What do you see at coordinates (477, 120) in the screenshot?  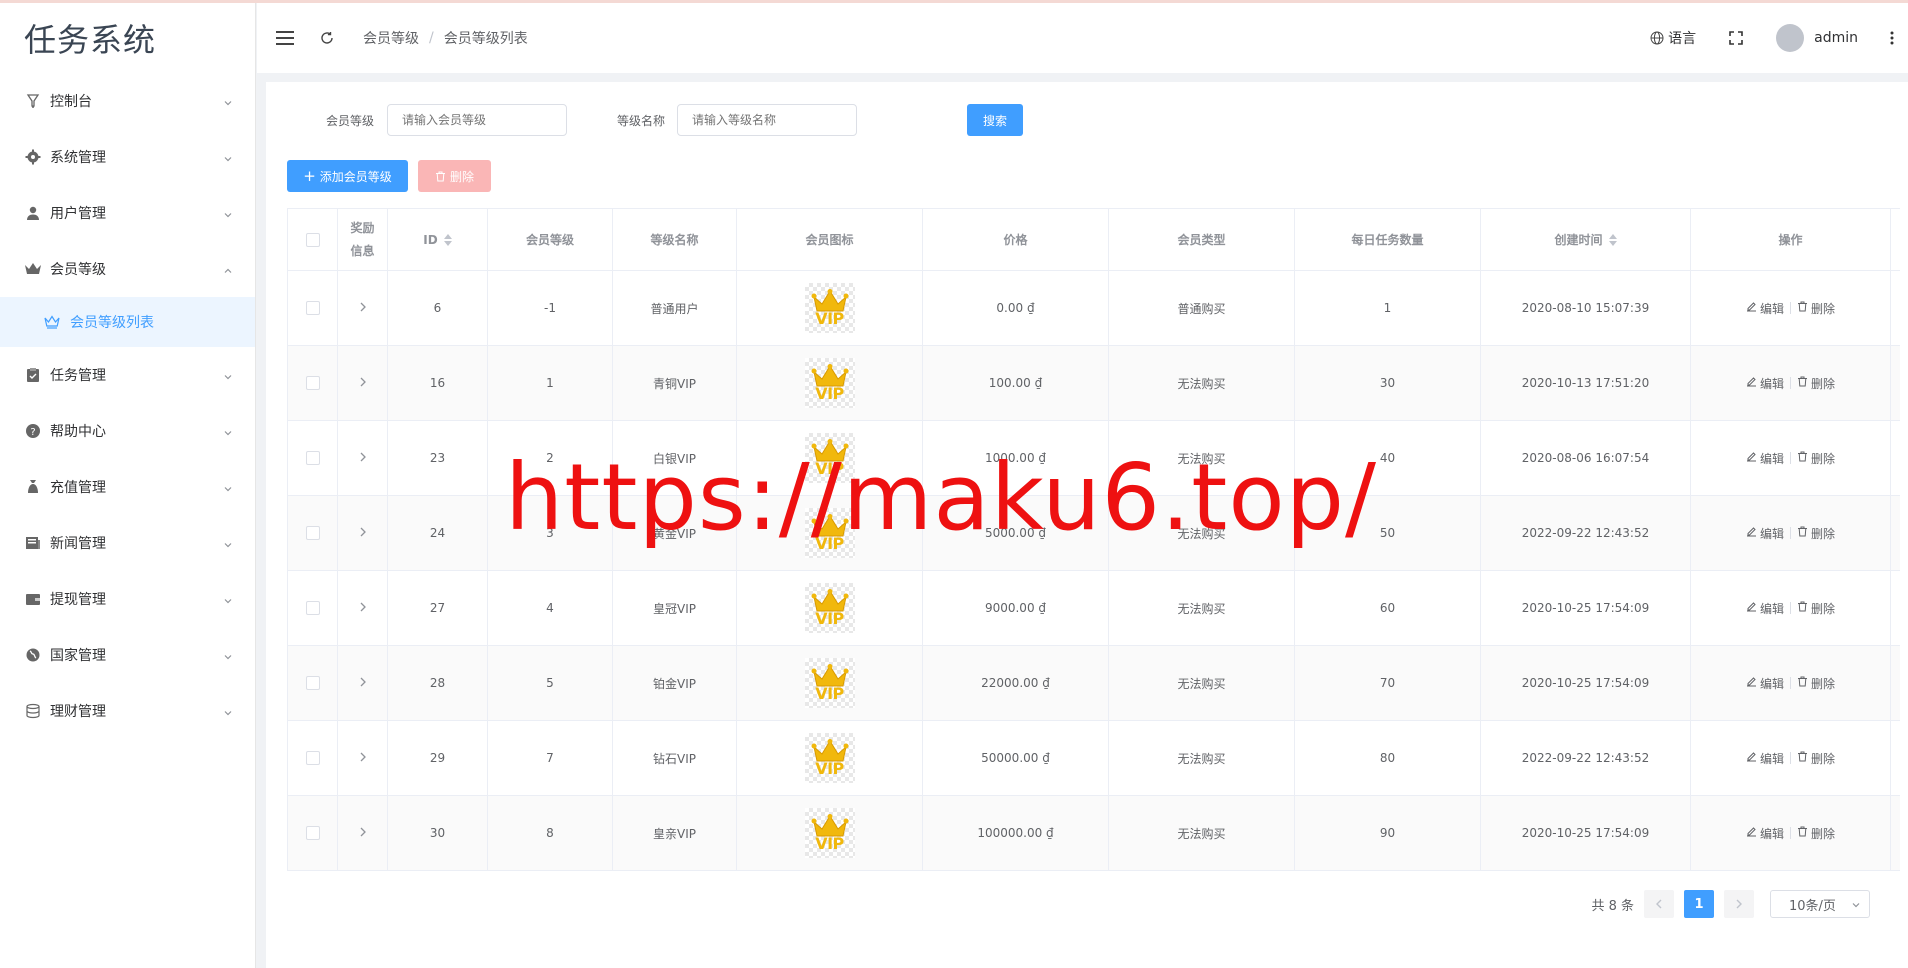 I see `level-filter-input` at bounding box center [477, 120].